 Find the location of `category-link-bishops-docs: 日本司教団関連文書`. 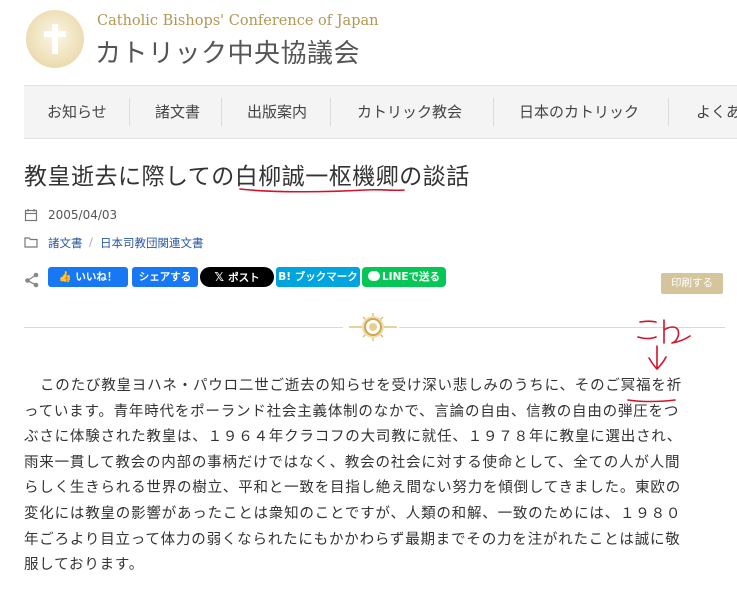

category-link-bishops-docs: 日本司教団関連文書 is located at coordinates (152, 243).